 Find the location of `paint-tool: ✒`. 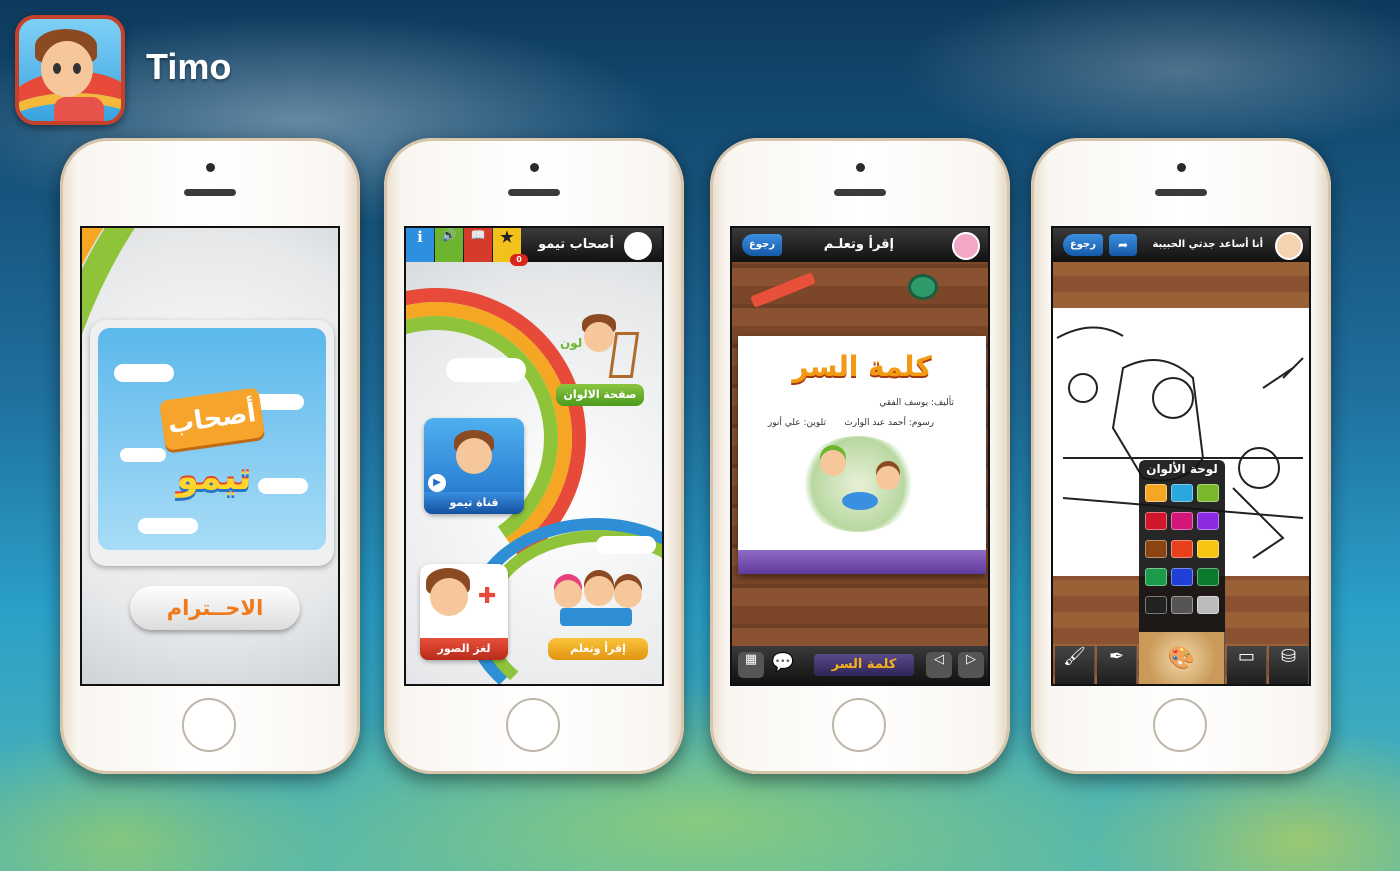

paint-tool: ✒ is located at coordinates (1117, 665).